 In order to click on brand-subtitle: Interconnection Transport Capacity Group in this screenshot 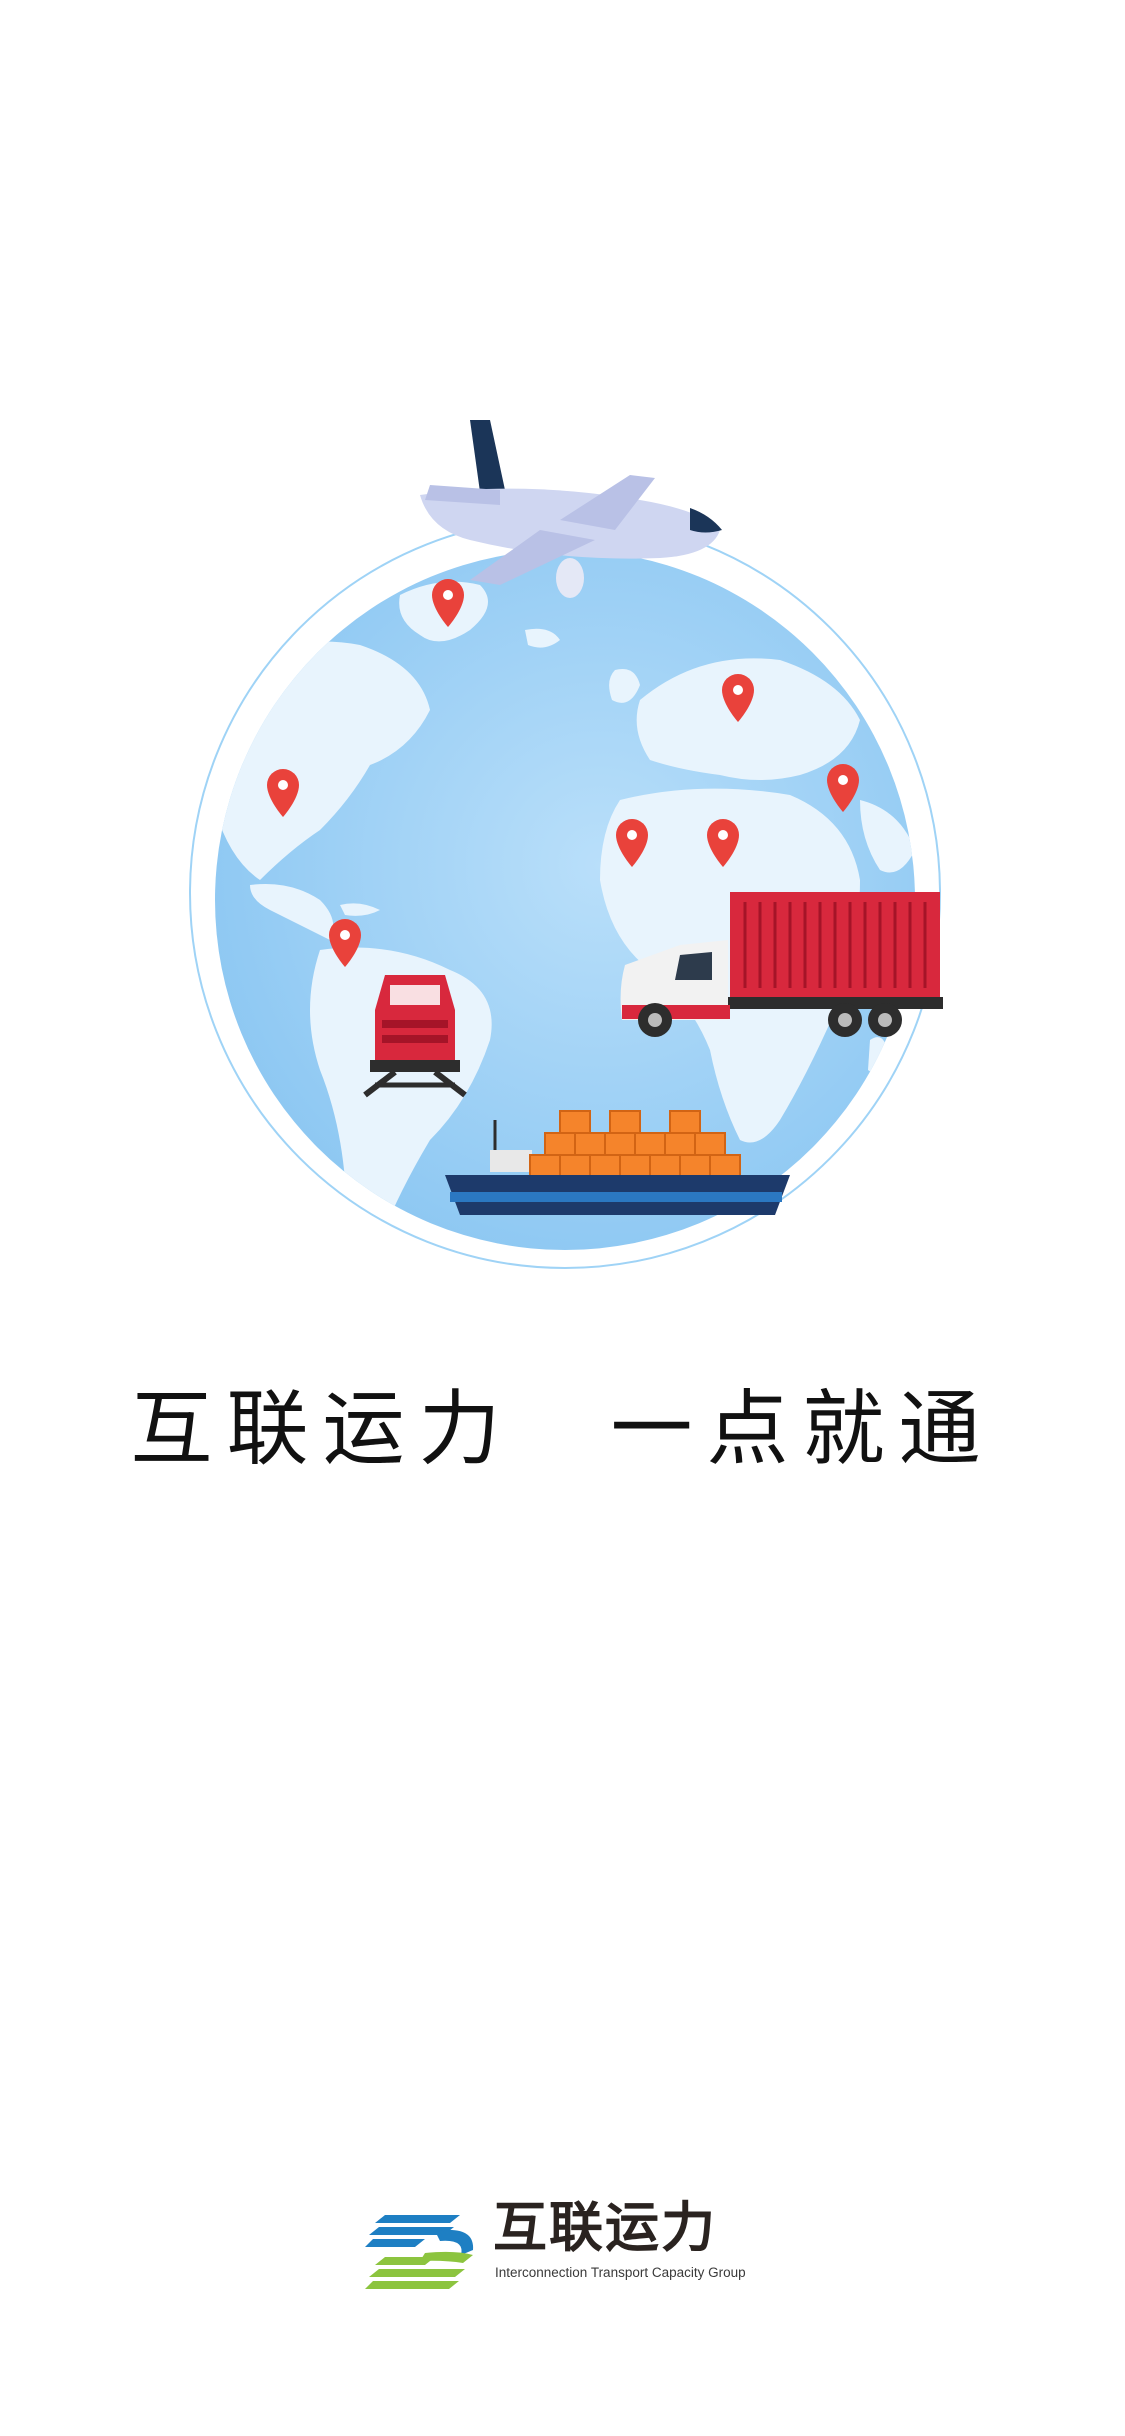, I will do `click(620, 2272)`.